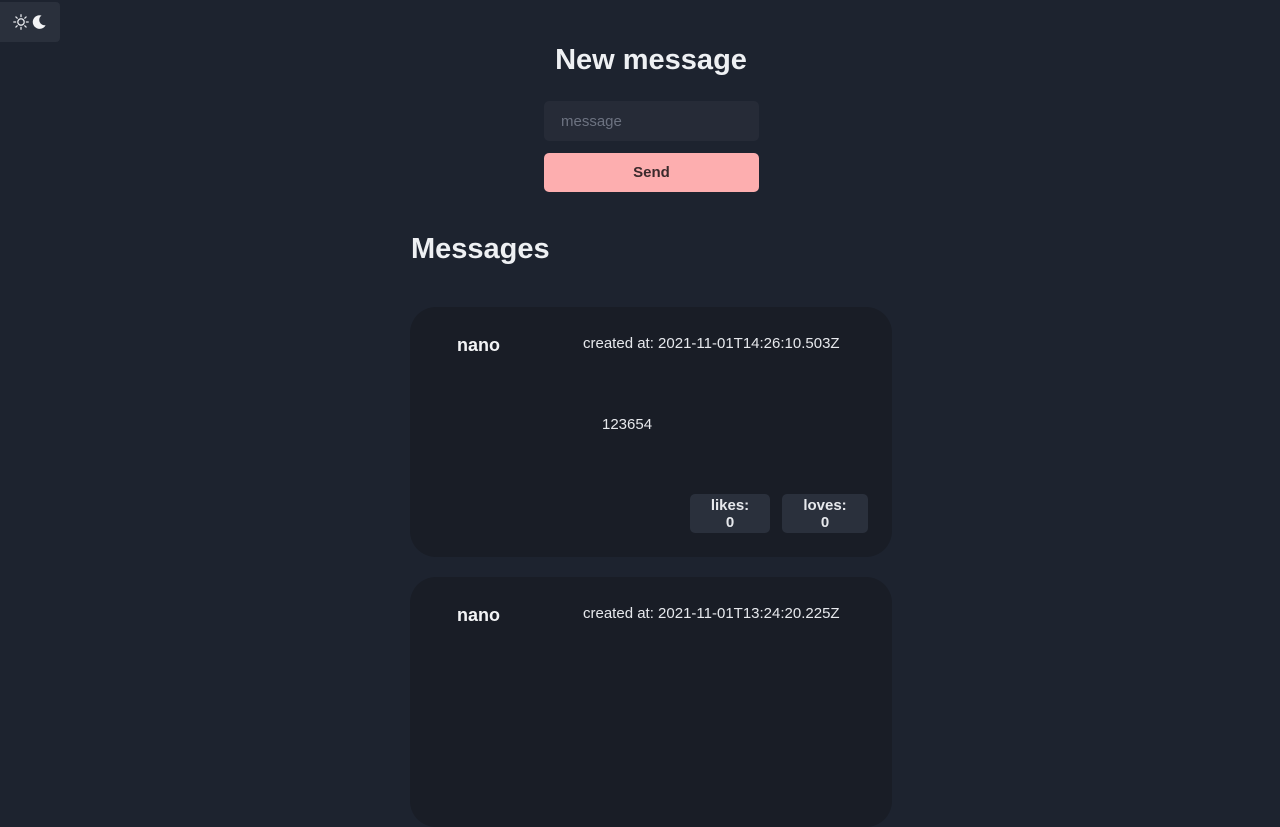 The height and width of the screenshot is (827, 1280). What do you see at coordinates (825, 513) in the screenshot?
I see `loves-button: loves: 0` at bounding box center [825, 513].